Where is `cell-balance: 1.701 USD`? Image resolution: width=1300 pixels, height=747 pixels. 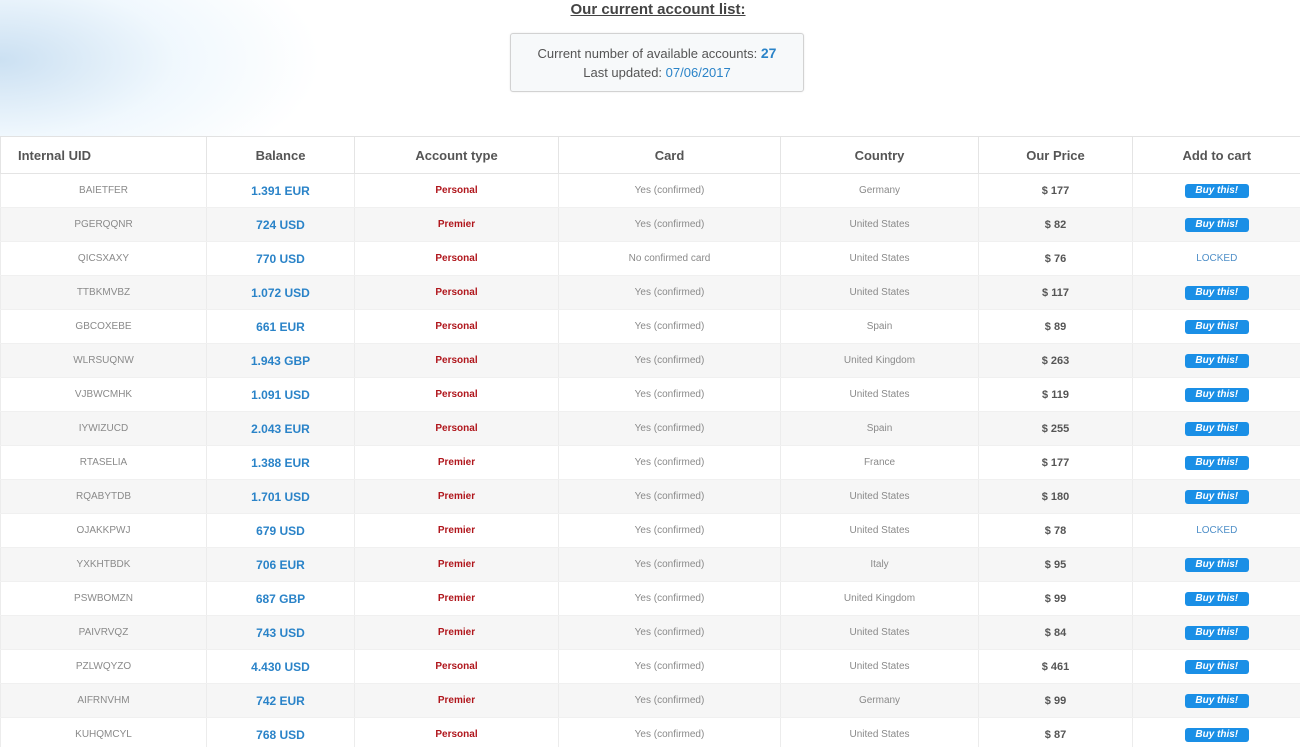 cell-balance: 1.701 USD is located at coordinates (280, 496).